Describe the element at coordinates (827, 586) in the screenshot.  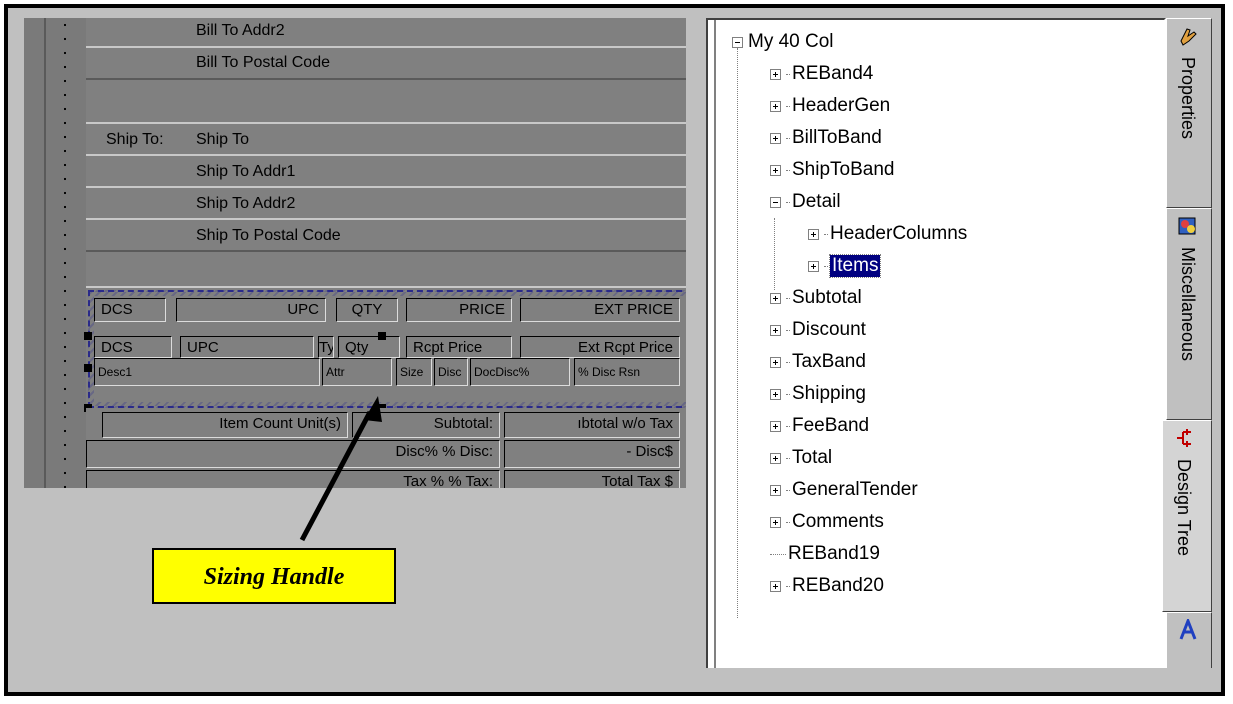
I see `tree-node-reband20: REBand20` at that location.